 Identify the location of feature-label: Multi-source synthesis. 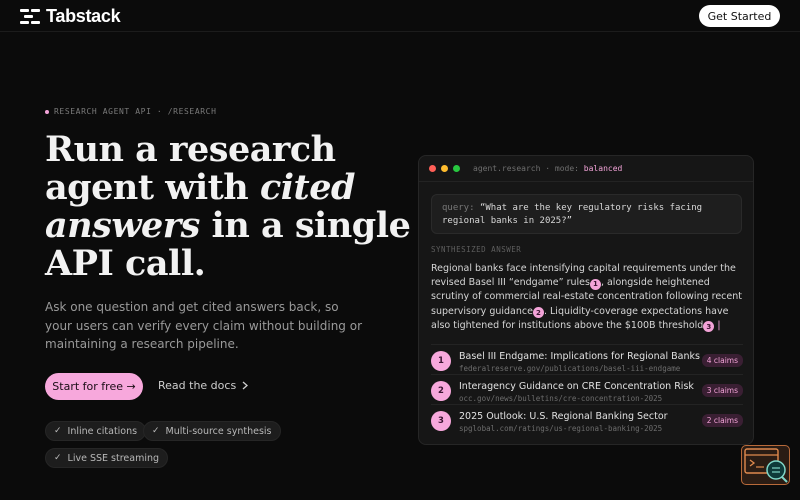
(218, 431).